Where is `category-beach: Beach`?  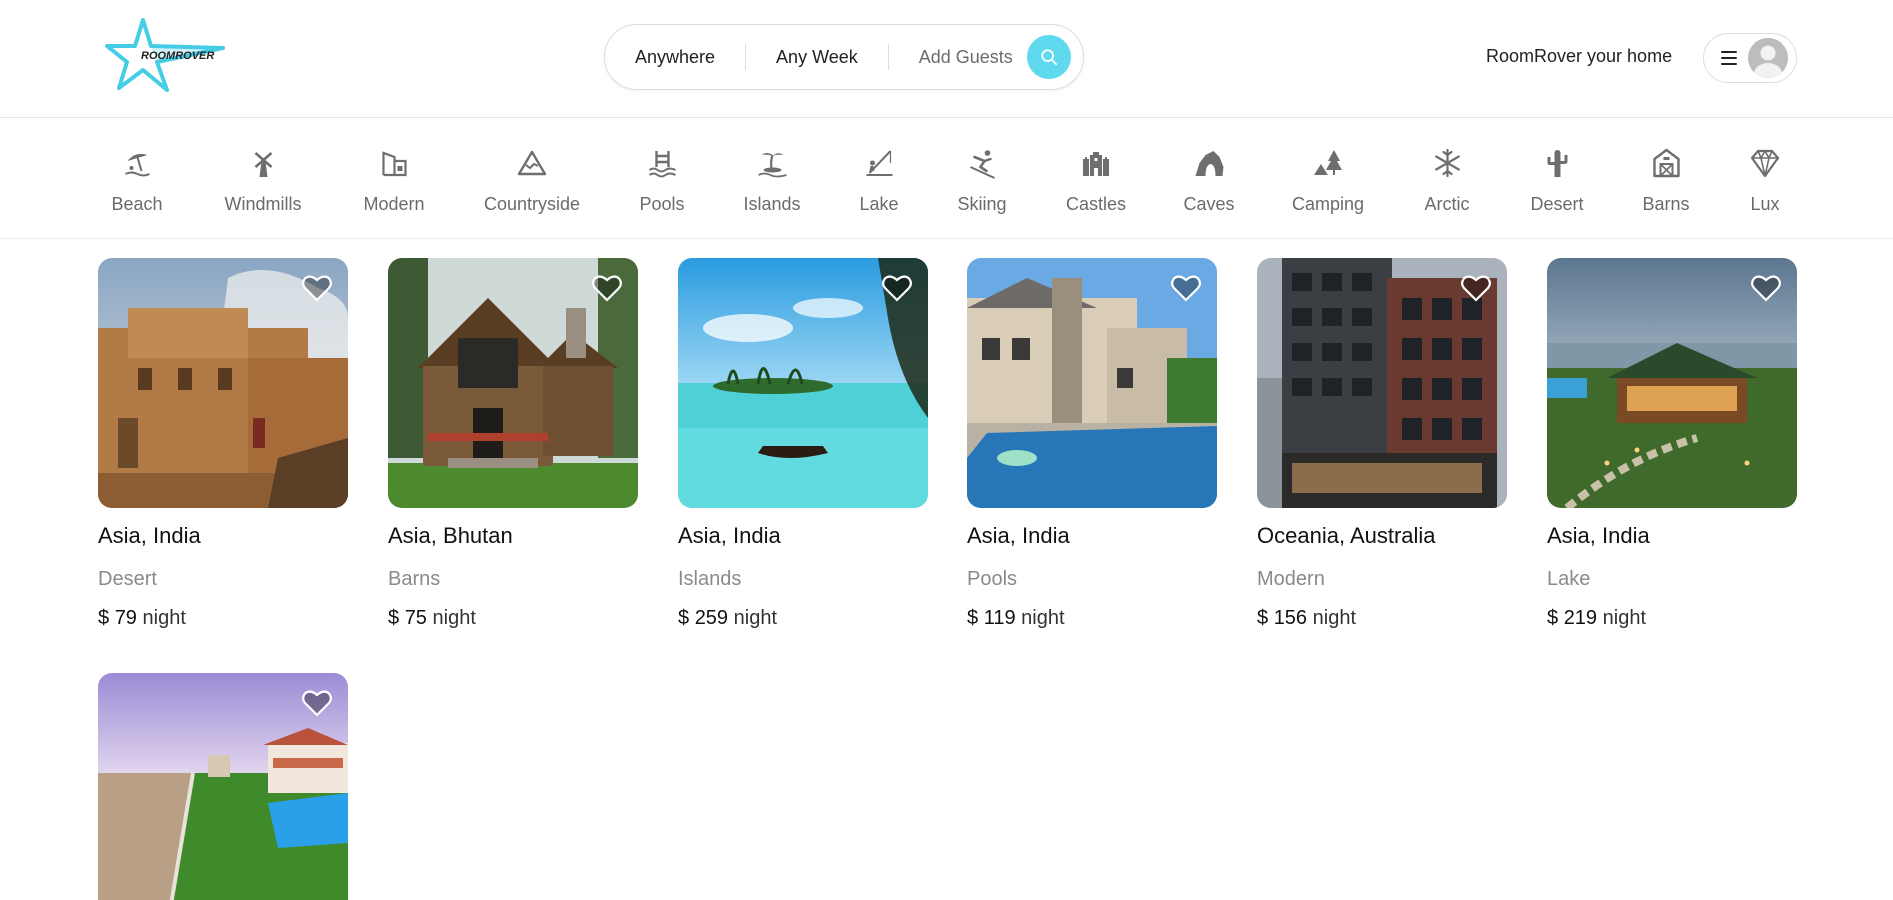 category-beach: Beach is located at coordinates (137, 180).